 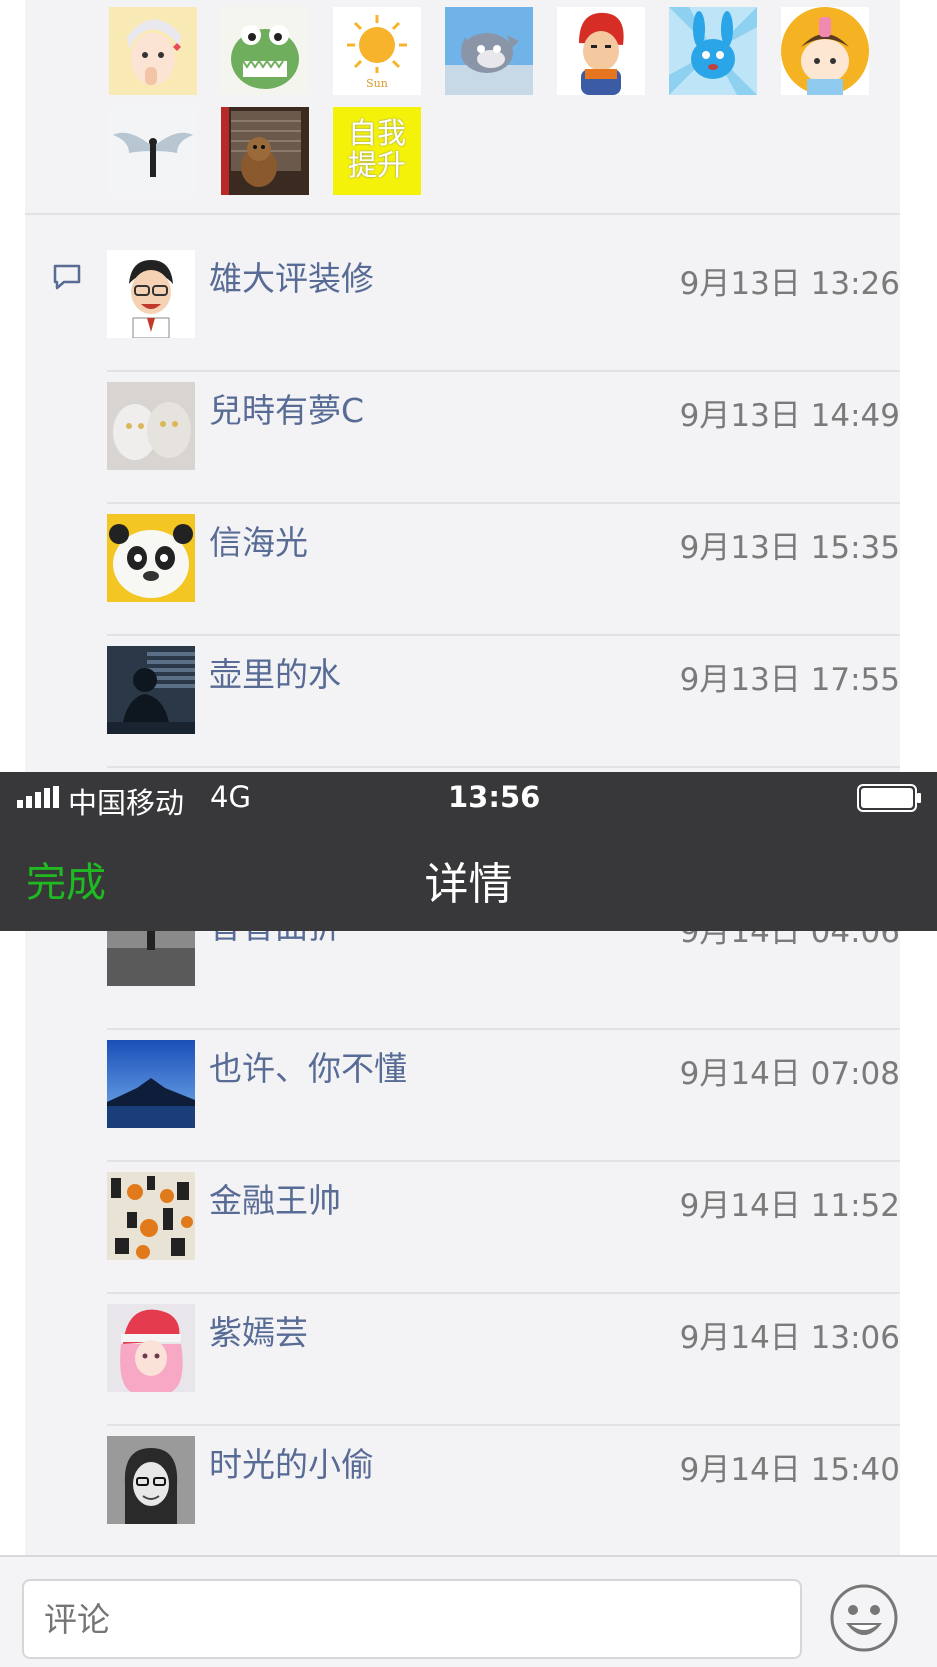 I want to click on commenter-name: 壶里的水, so click(x=275, y=672).